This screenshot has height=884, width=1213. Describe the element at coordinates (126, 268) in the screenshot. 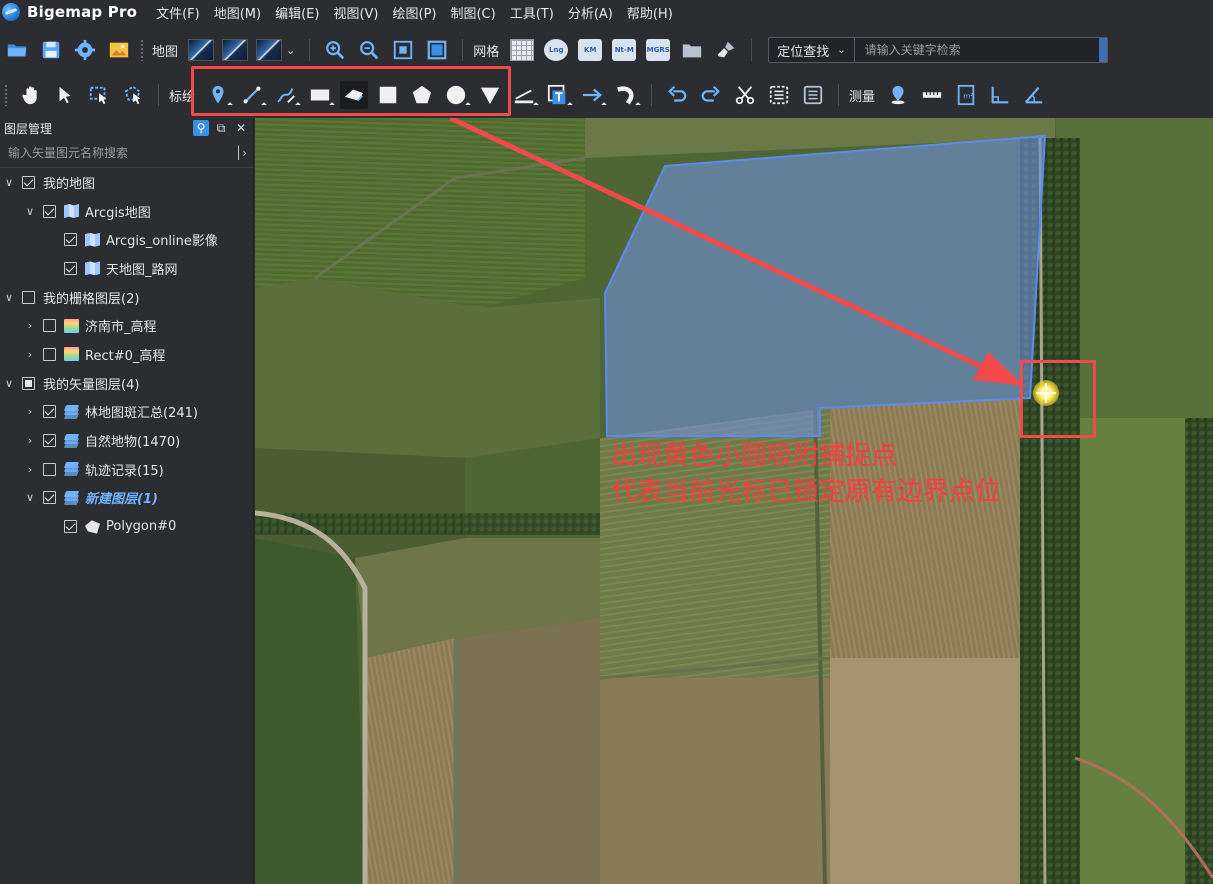

I see `layer-tree-row: 天地图_路网` at that location.